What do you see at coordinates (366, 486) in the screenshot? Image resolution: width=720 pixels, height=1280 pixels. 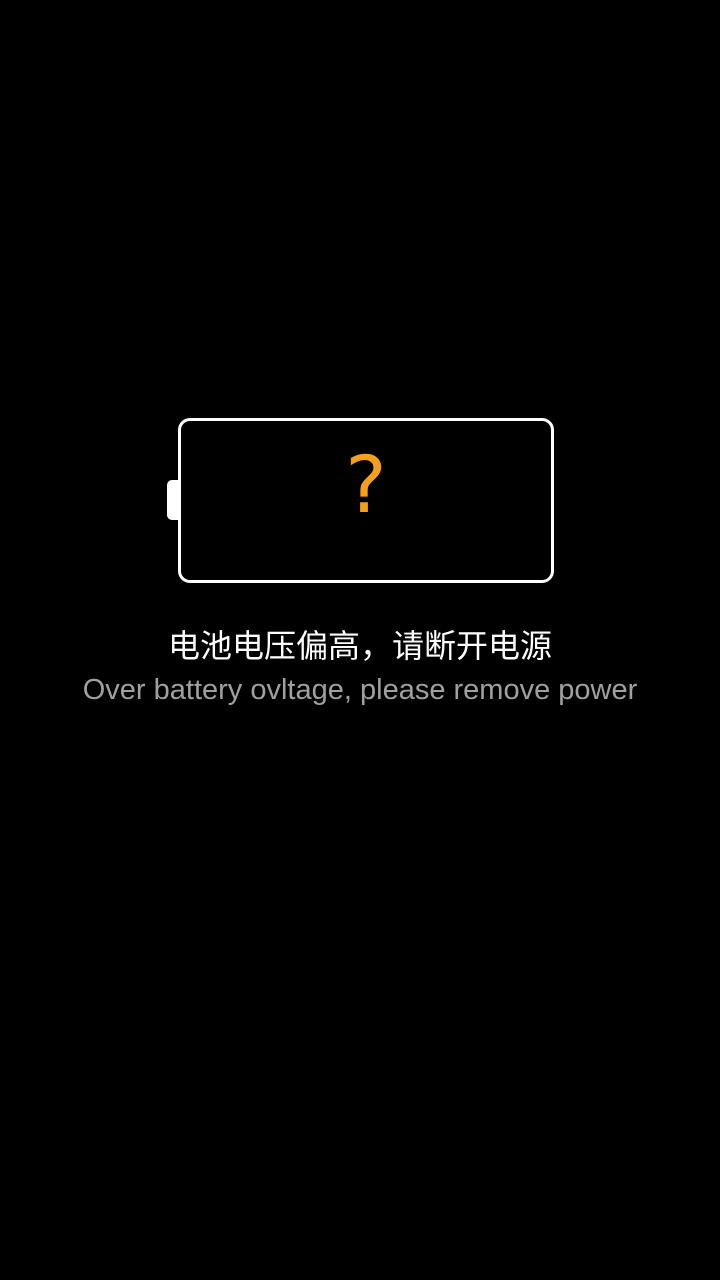 I see `question-mark-icon: ?` at bounding box center [366, 486].